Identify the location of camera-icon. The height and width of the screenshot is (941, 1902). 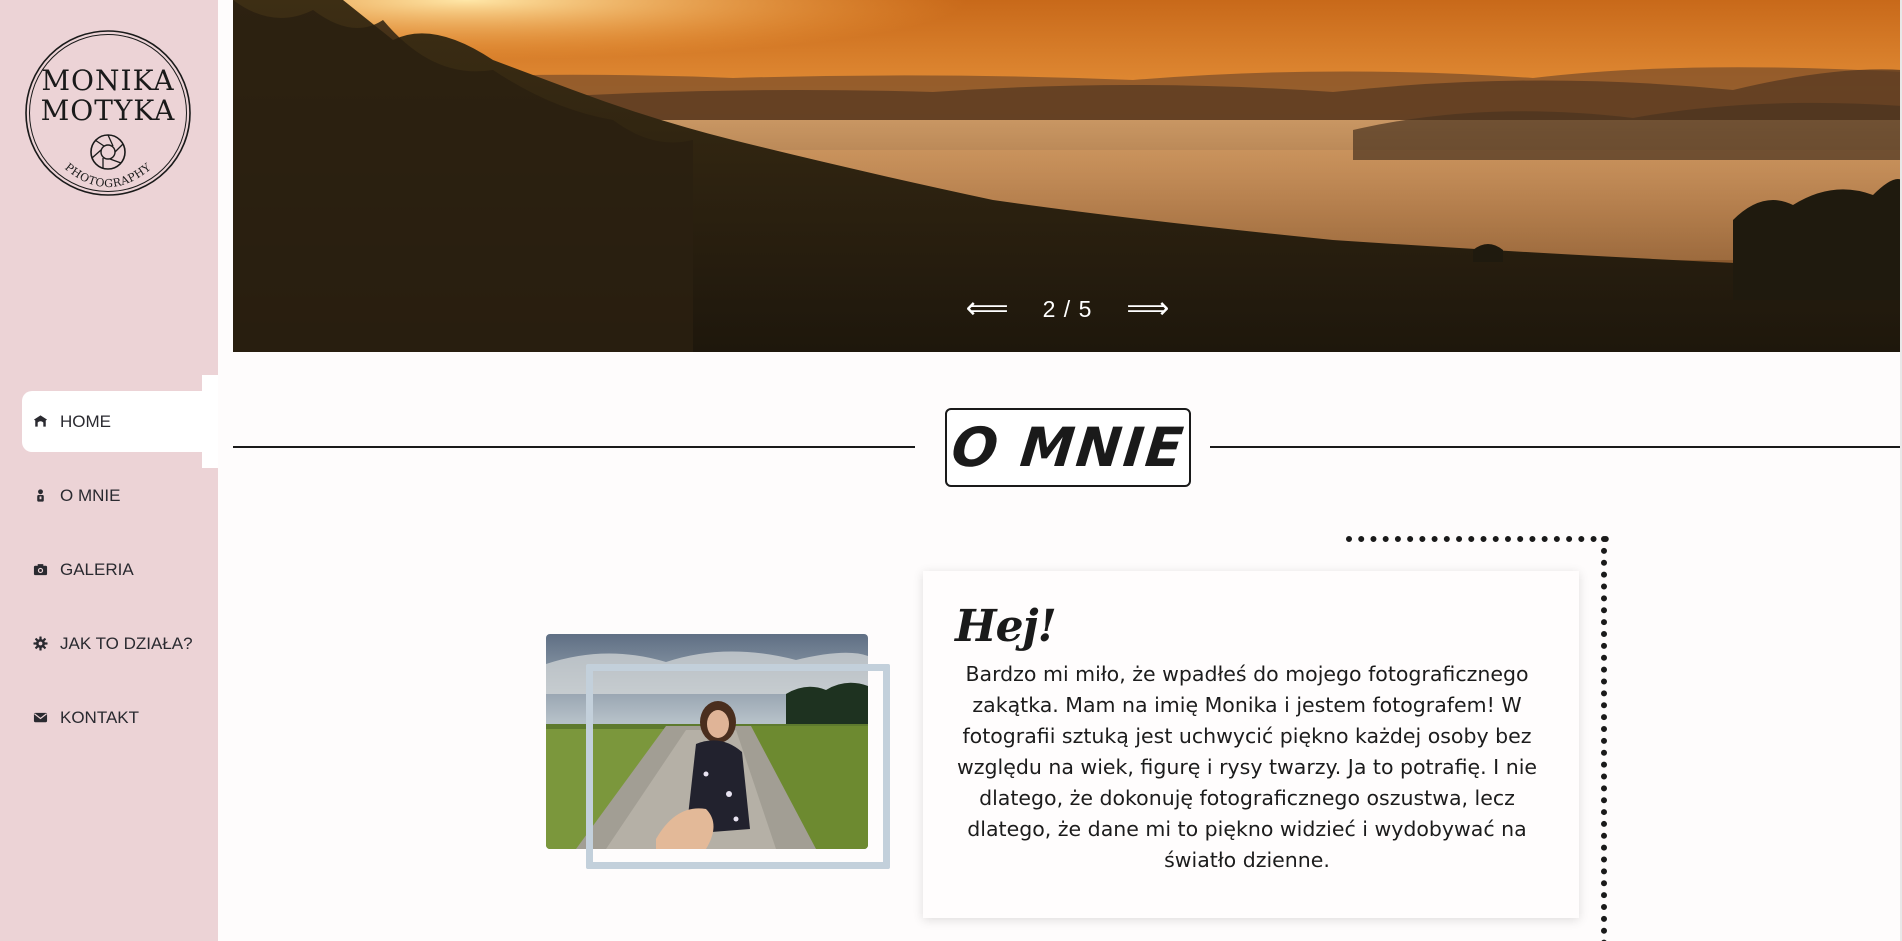
(40, 570).